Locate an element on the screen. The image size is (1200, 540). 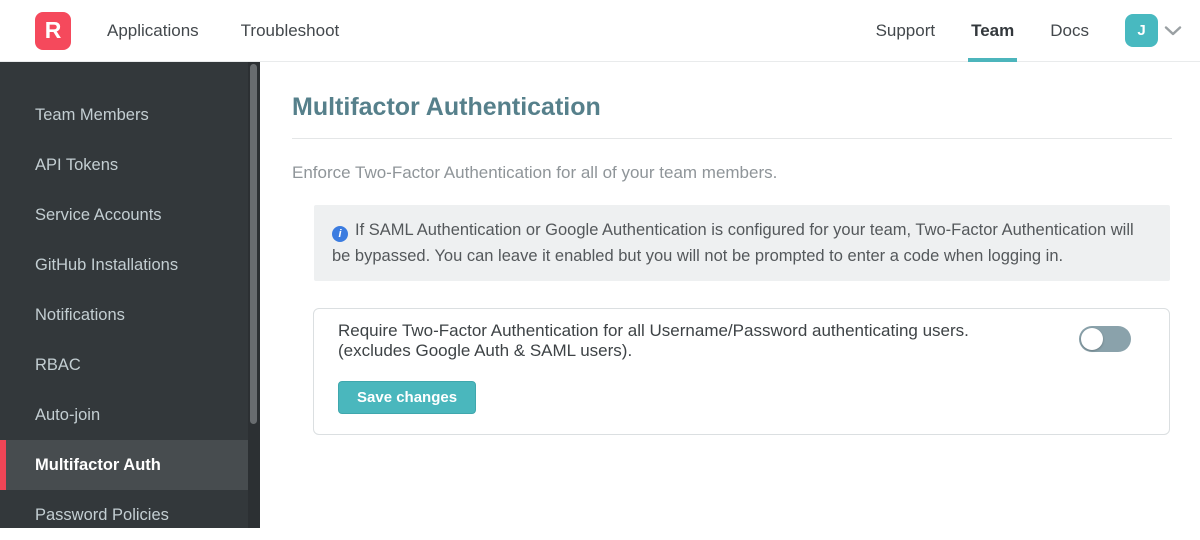
save-changes-button: Save changes is located at coordinates (407, 397).